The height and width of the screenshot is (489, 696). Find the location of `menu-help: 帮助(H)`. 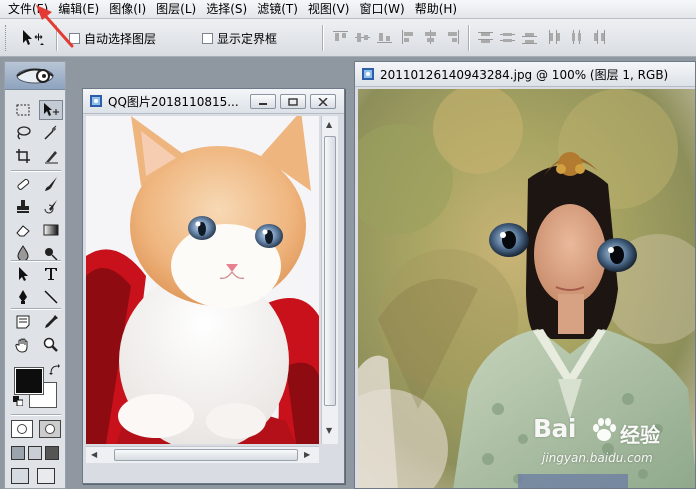

menu-help: 帮助(H) is located at coordinates (436, 9).